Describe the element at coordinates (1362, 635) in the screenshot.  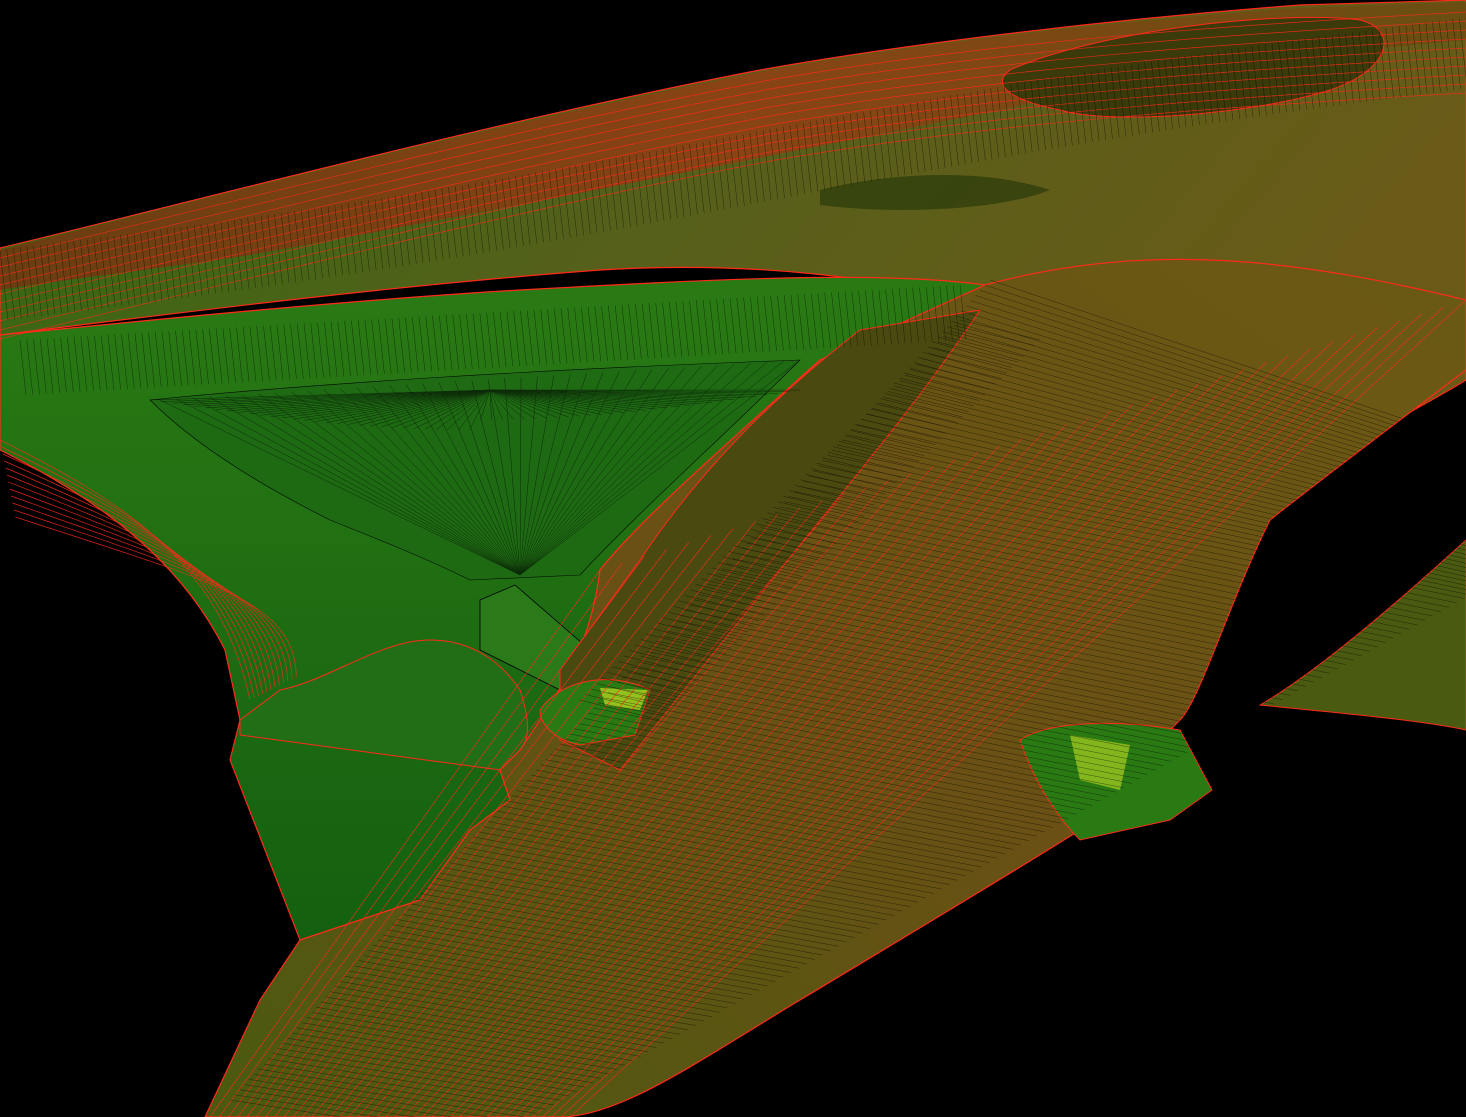
I see `right-strip` at that location.